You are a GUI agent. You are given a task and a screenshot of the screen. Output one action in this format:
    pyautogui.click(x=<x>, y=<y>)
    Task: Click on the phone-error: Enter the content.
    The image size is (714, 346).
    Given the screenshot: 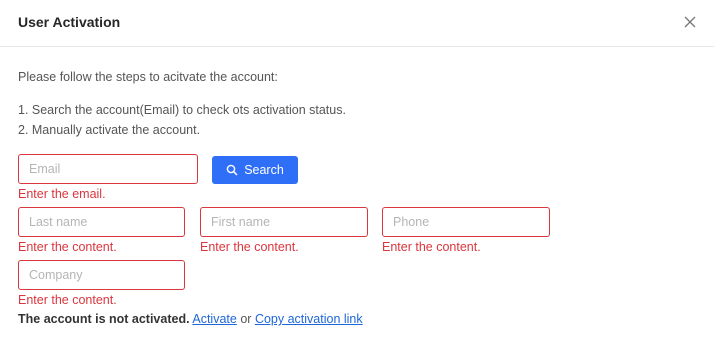 What is the action you would take?
    pyautogui.click(x=431, y=247)
    